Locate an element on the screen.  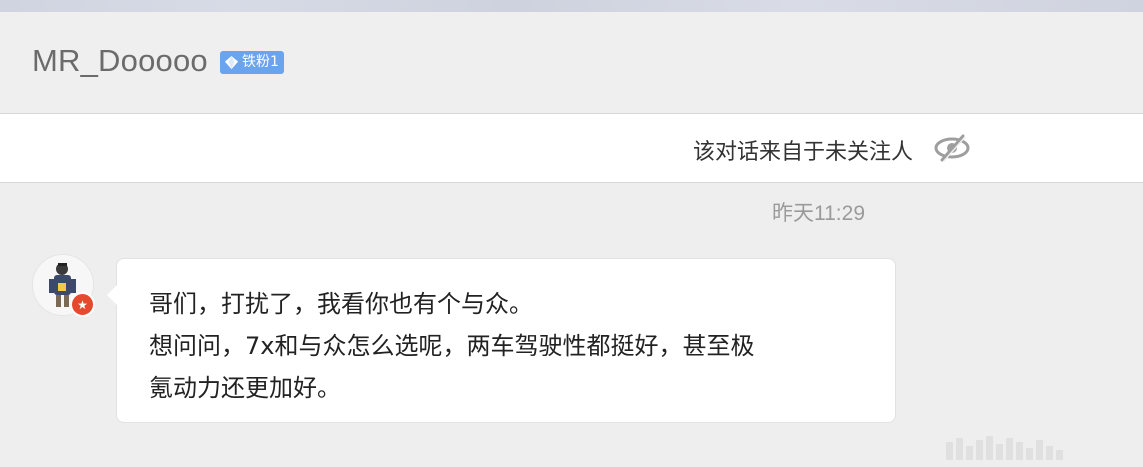
stranger-notice-text: 该对话来自于未关注人 is located at coordinates (802, 152).